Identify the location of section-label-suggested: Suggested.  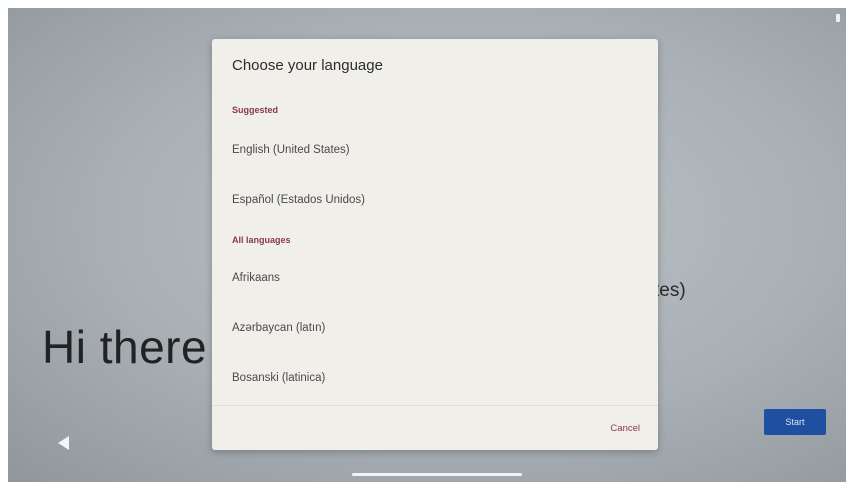
(255, 110).